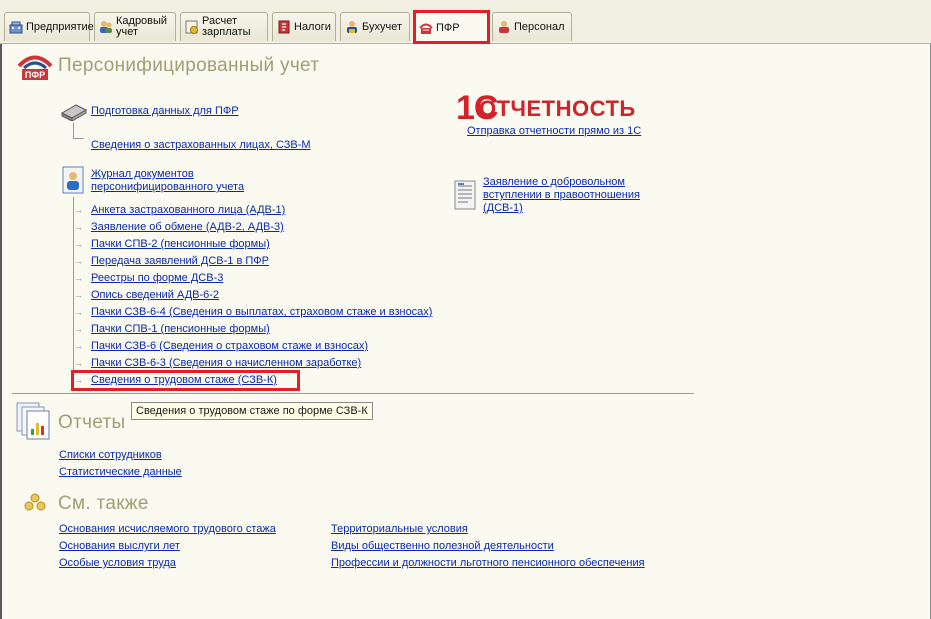 The image size is (931, 619). Describe the element at coordinates (180, 261) in the screenshot. I see `journal-item-dsv1-transfer: Передача заявлений ДСВ-1 в ПФР` at that location.